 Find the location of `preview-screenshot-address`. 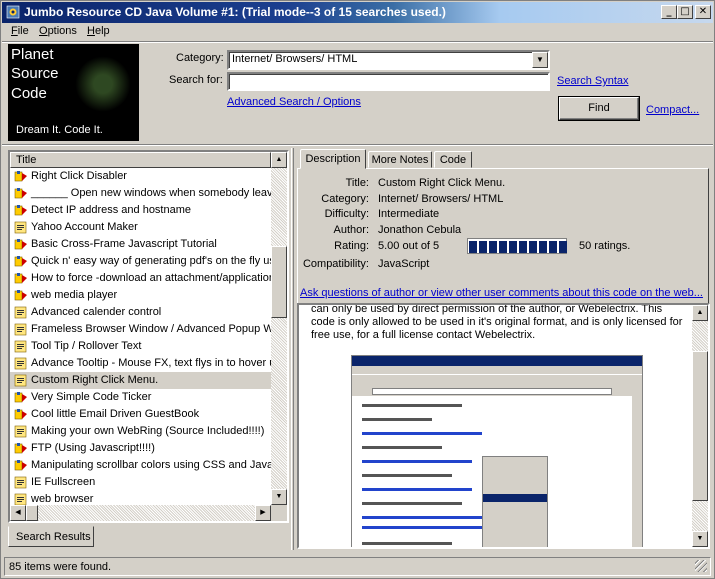

preview-screenshot-address is located at coordinates (497, 391).